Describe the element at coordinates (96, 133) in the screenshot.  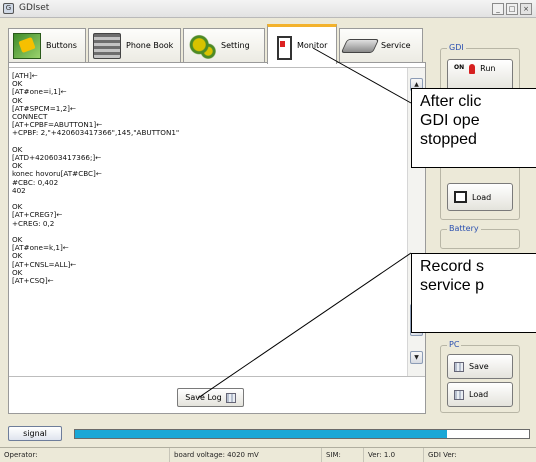
I see `log-line: +CPBF: 2,"+420603417366",145,"ABUTTON1"` at that location.